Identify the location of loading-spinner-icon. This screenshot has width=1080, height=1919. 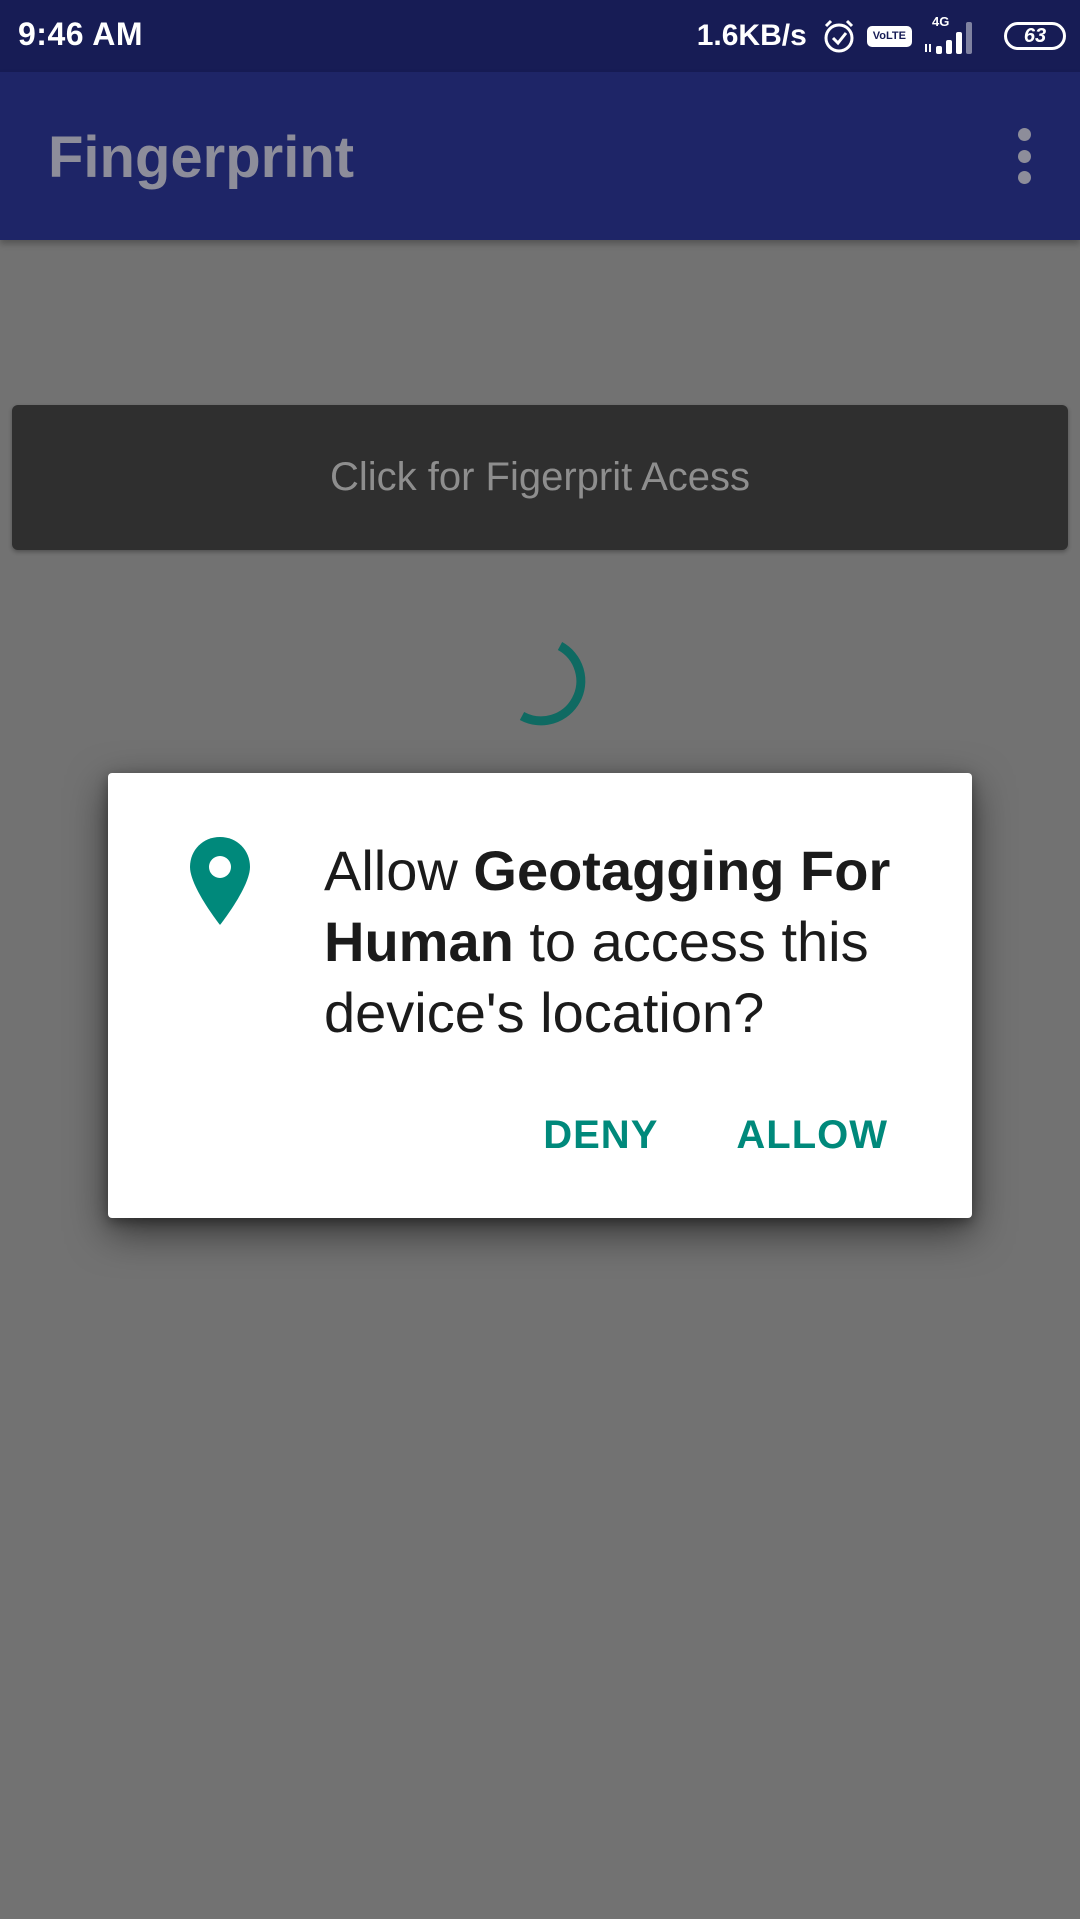
(552, 684).